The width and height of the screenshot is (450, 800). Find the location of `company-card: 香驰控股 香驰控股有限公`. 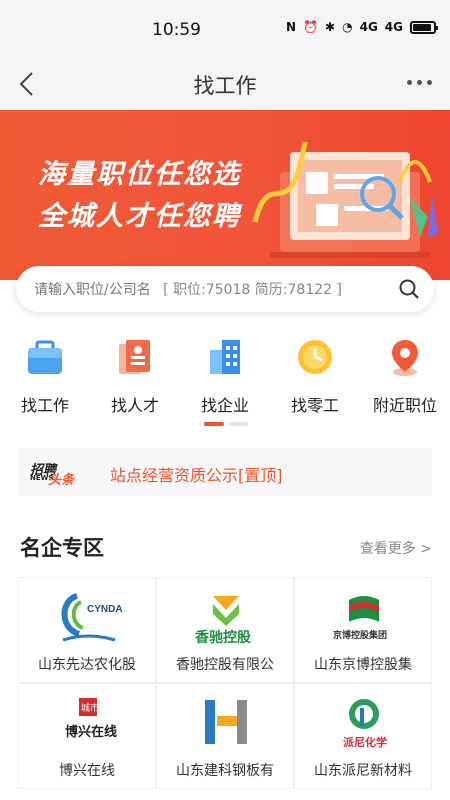

company-card: 香驰控股 香驰控股有限公 is located at coordinates (225, 630).